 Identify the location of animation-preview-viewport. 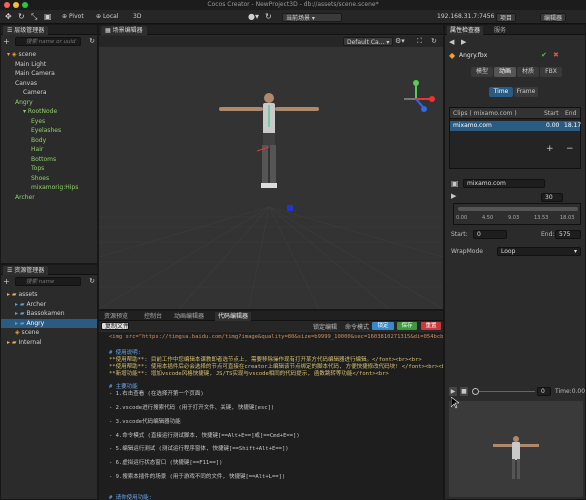
(516, 449).